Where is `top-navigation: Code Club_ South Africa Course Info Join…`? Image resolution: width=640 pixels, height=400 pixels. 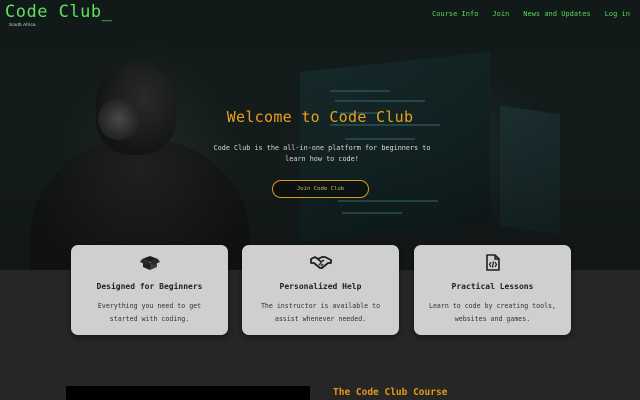 top-navigation: Code Club_ South Africa Course Info Join… is located at coordinates (320, 17).